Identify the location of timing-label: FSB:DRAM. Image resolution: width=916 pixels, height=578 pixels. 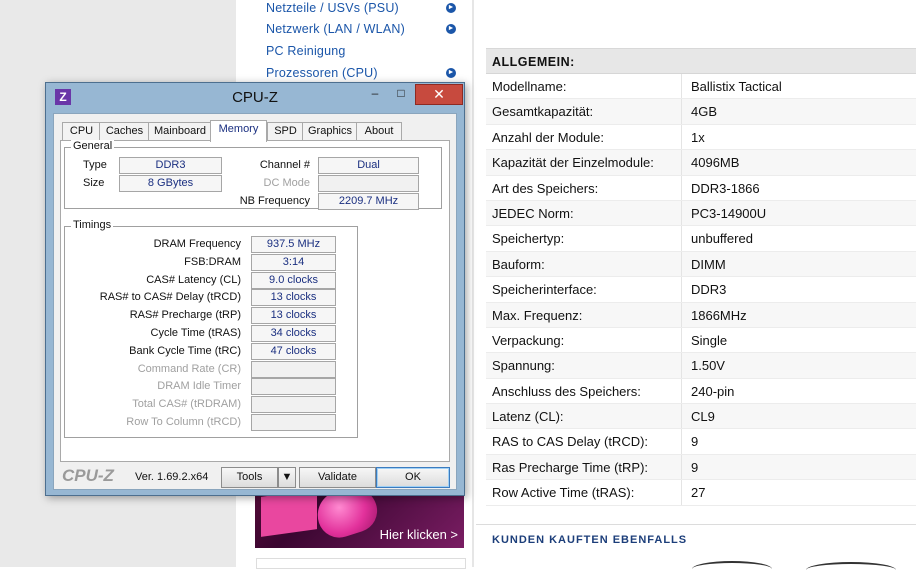
(212, 261).